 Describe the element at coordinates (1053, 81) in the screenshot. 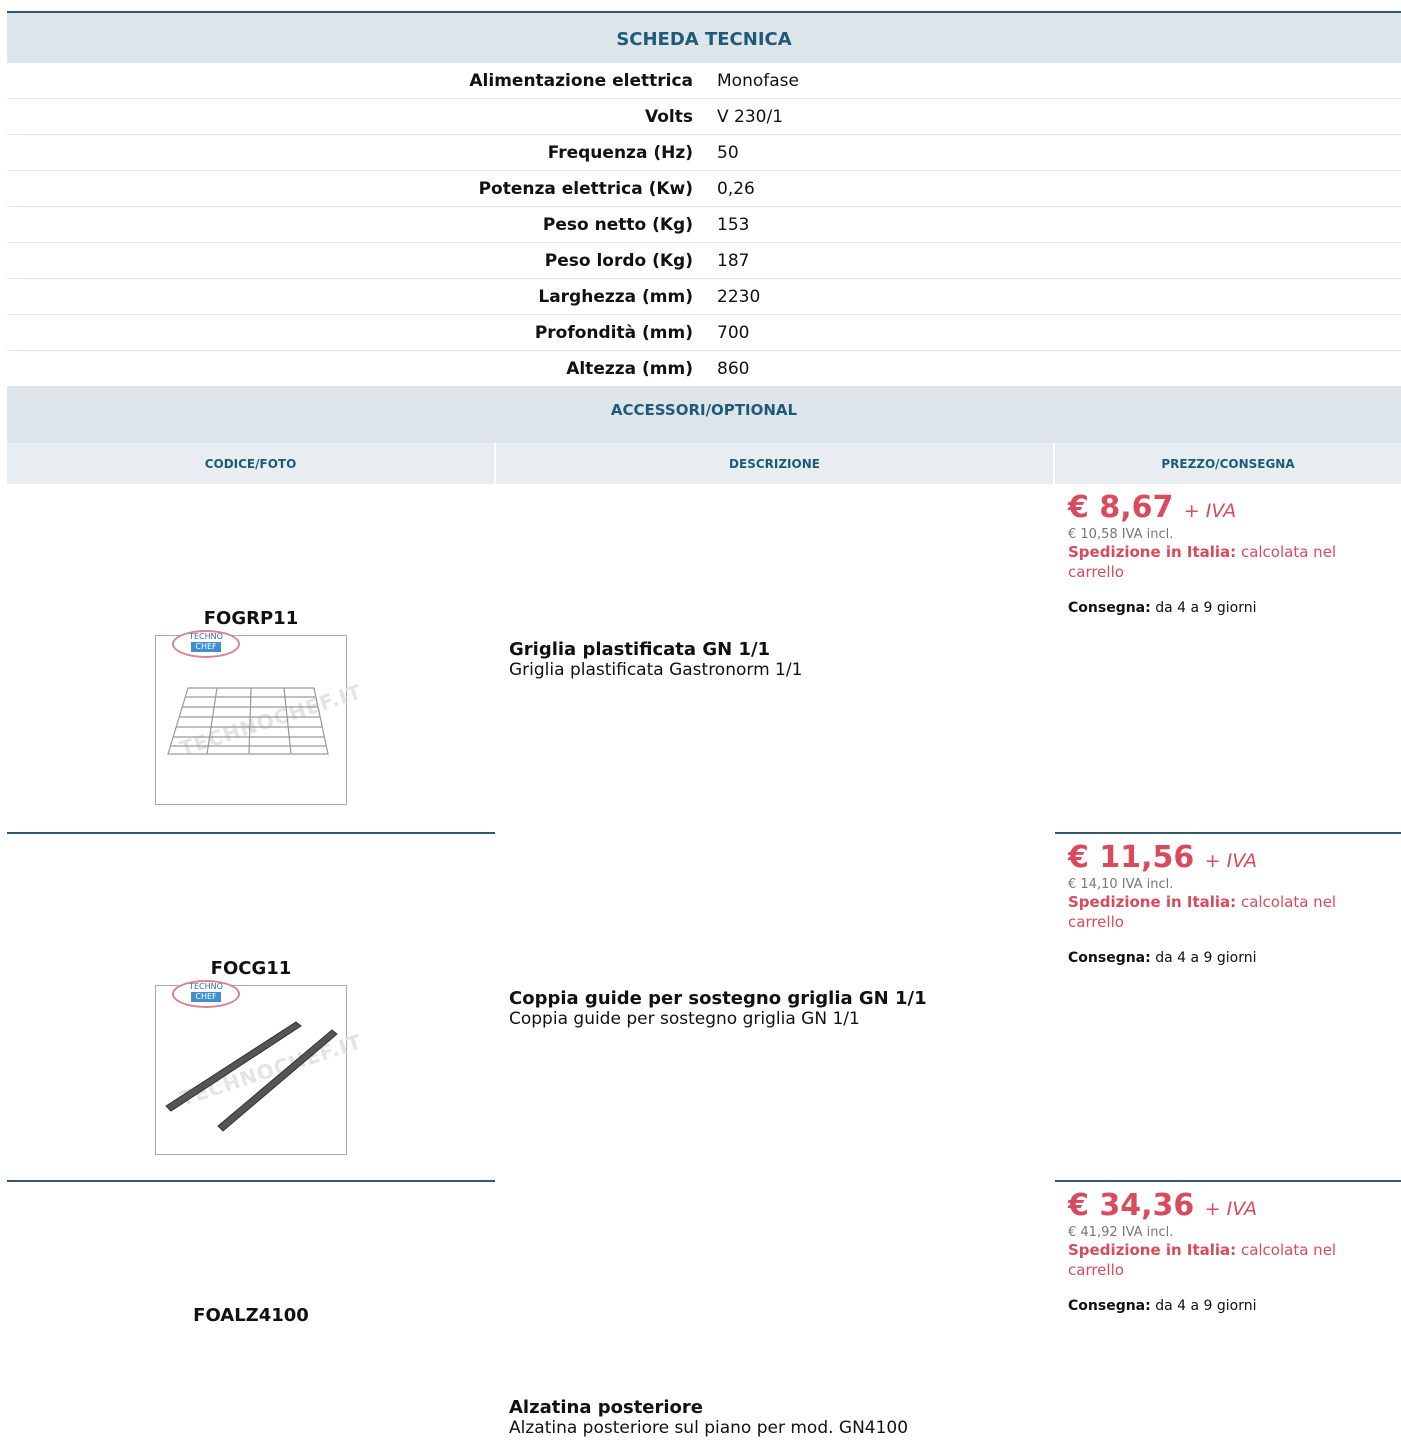

I see `spec-value: Monofase` at that location.